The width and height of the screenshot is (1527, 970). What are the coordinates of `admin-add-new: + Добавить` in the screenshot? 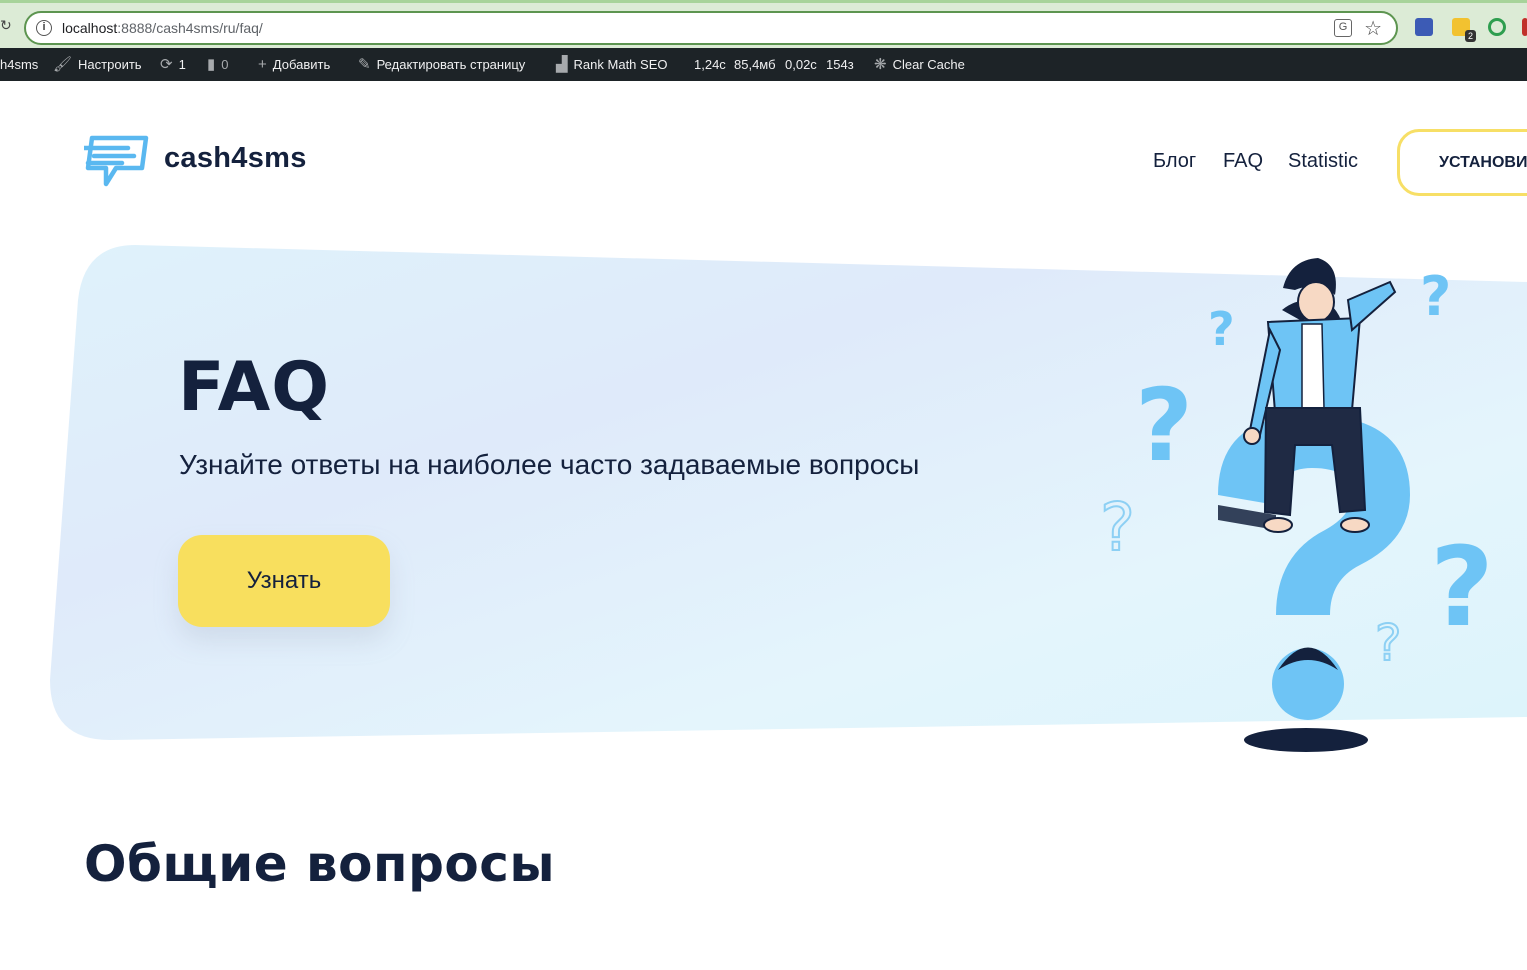 It's located at (294, 64).